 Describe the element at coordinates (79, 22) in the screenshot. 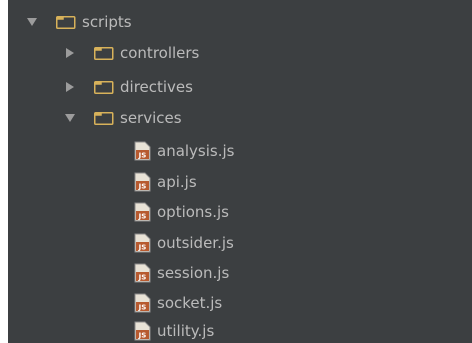

I see `tree-node-scripts: scripts` at that location.